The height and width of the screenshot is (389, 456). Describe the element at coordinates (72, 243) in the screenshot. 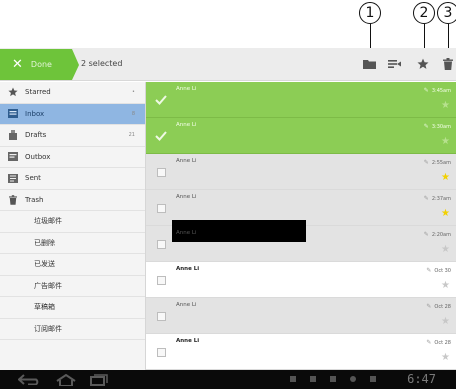

I see `sidebar-folder-deleted: 已删除` at that location.